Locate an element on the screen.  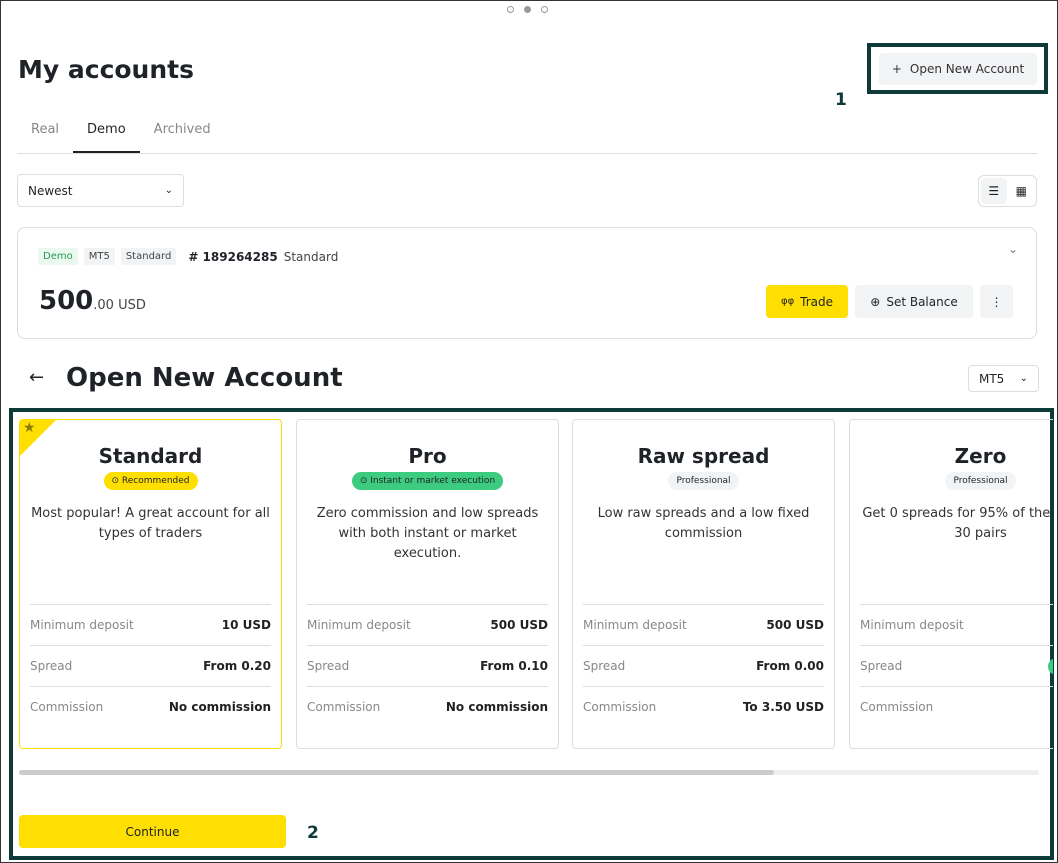
detail-row: Minimum deposit 10 USD is located at coordinates (150, 624).